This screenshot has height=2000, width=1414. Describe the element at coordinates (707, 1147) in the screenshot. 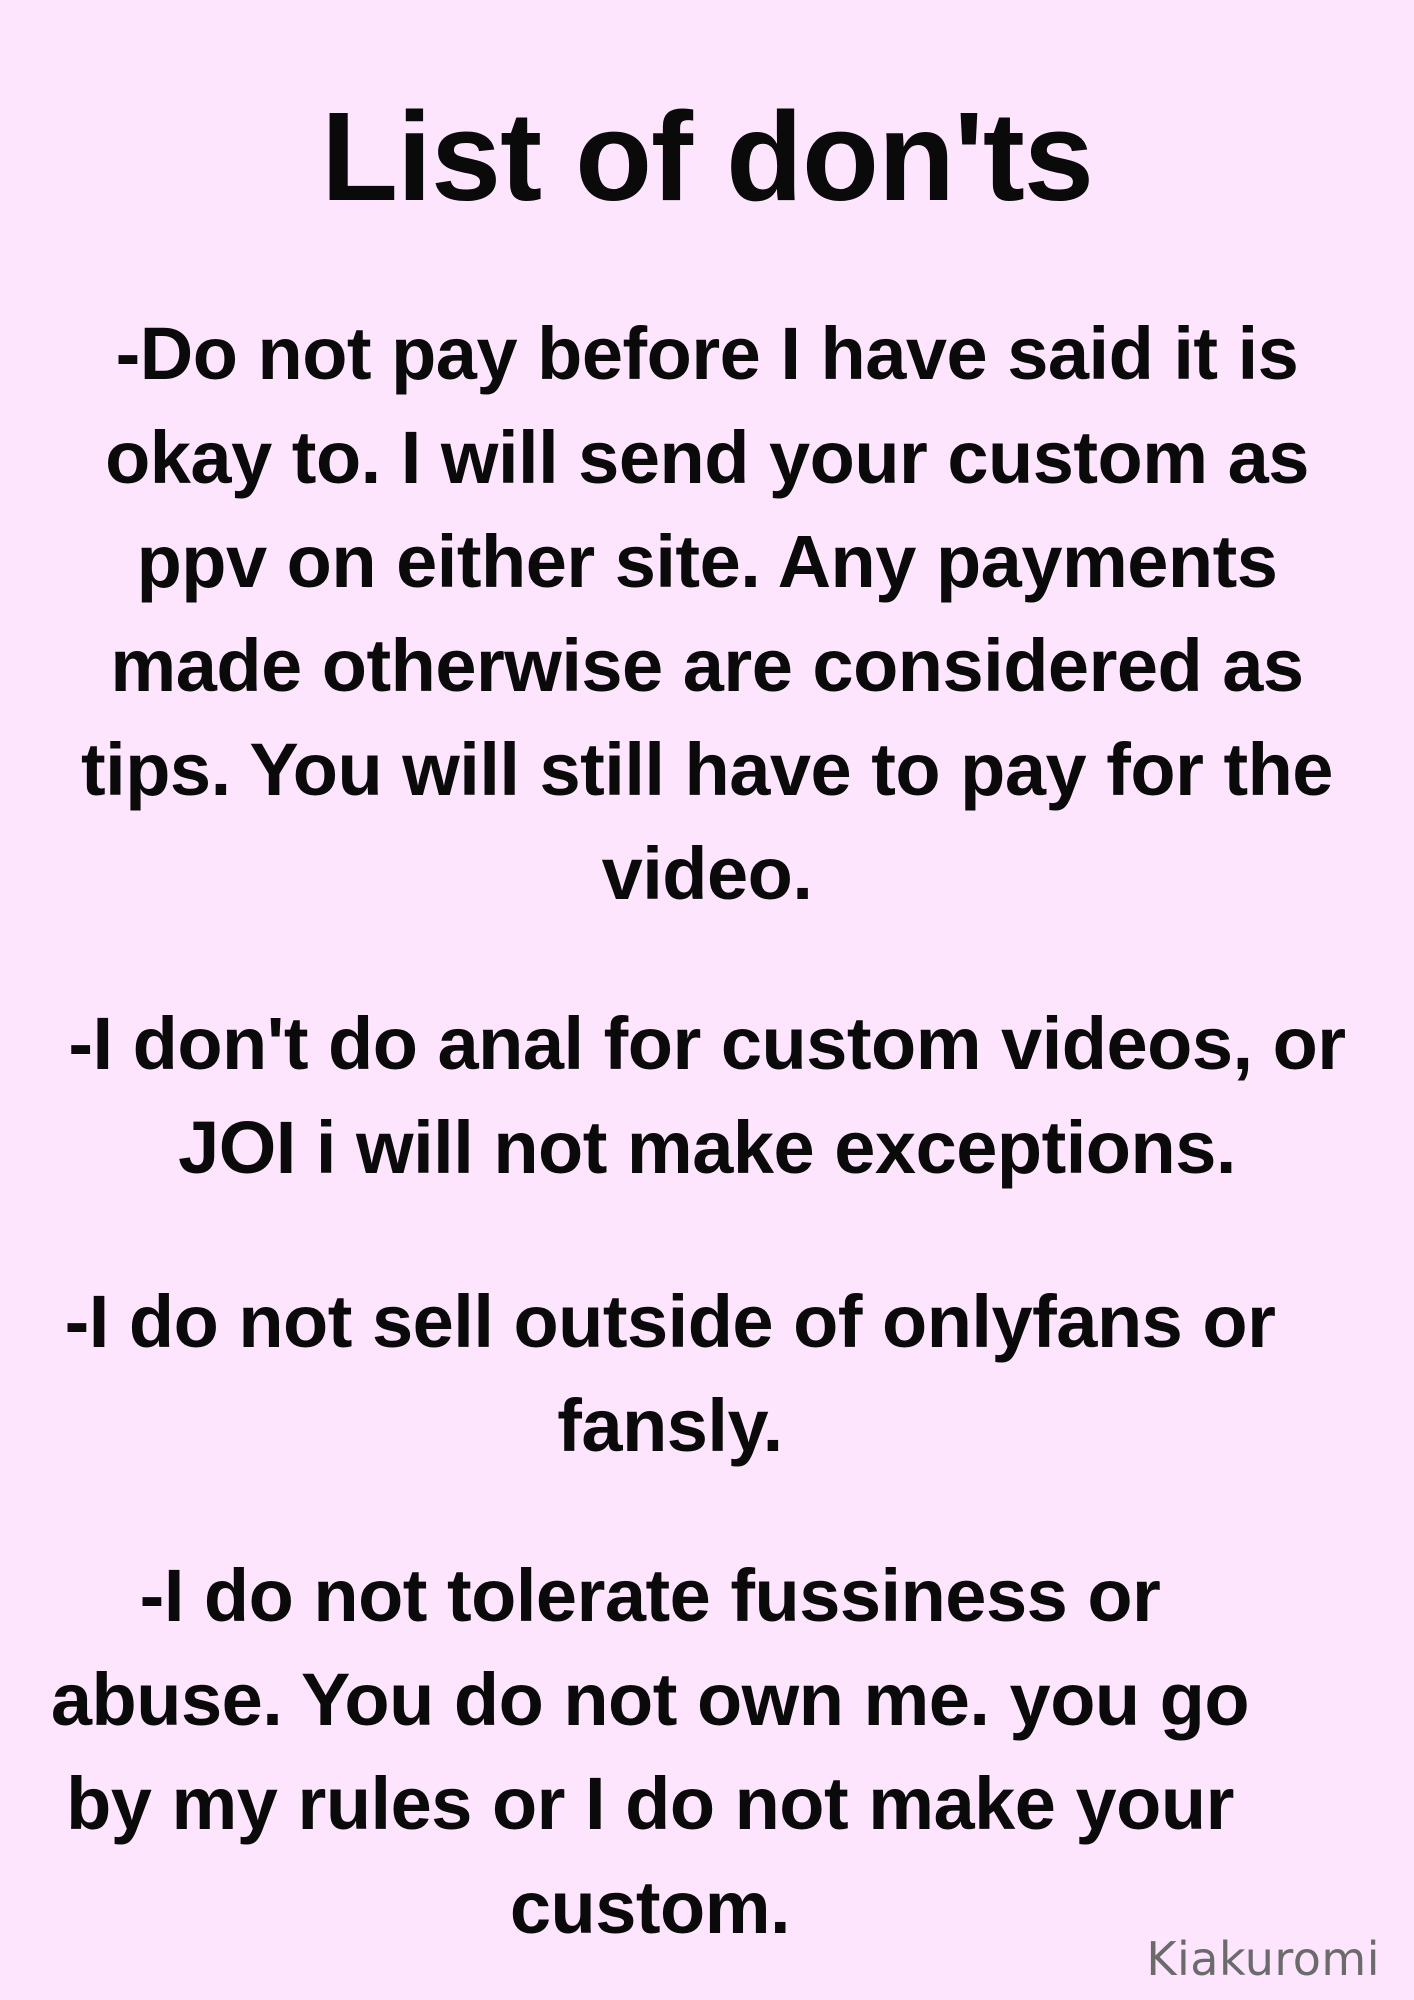

I see `rule-line: JOI i will not make exceptions.` at that location.